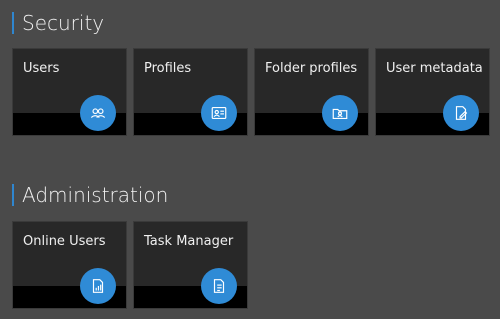  Describe the element at coordinates (434, 68) in the screenshot. I see `tile-label: User metadata` at that location.